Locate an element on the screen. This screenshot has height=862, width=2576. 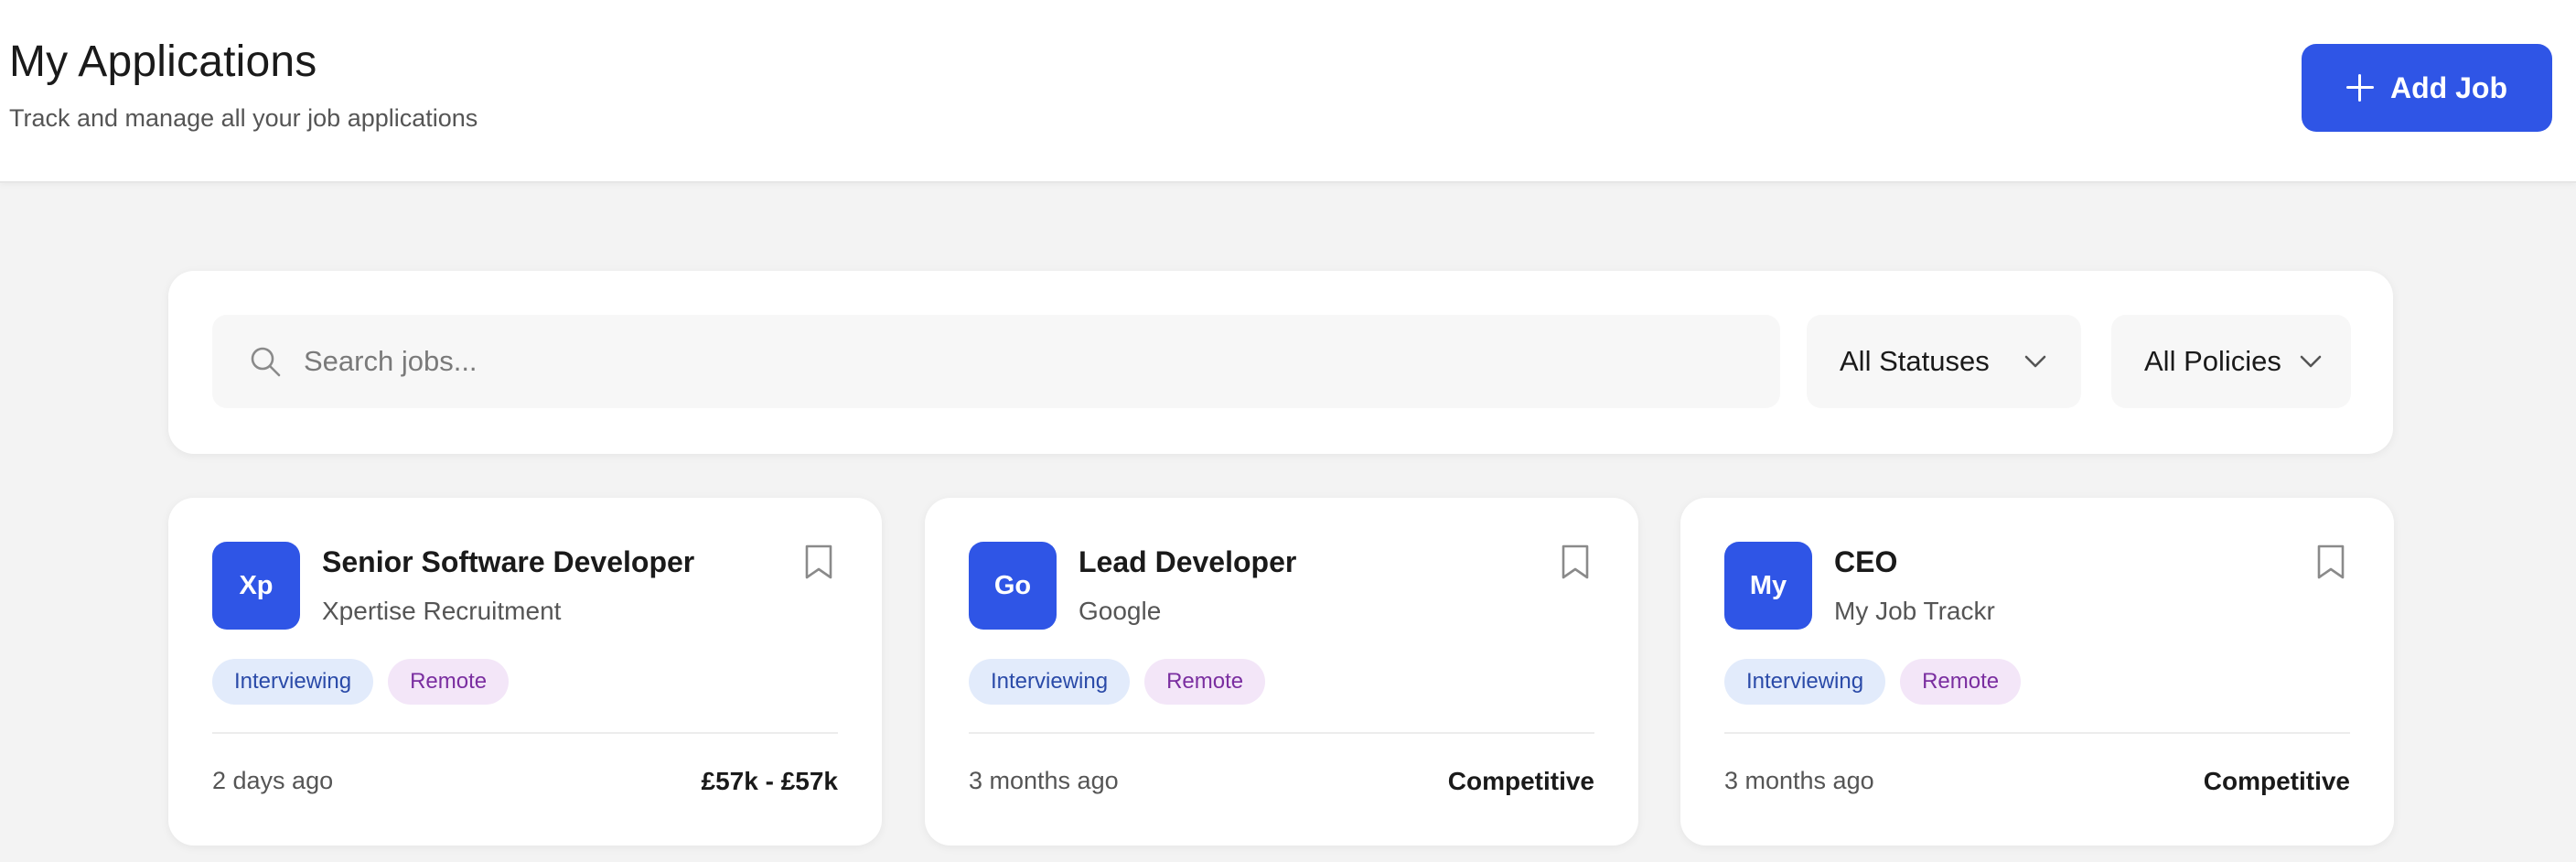
add-job-button-label: Add Job is located at coordinates (2448, 87).